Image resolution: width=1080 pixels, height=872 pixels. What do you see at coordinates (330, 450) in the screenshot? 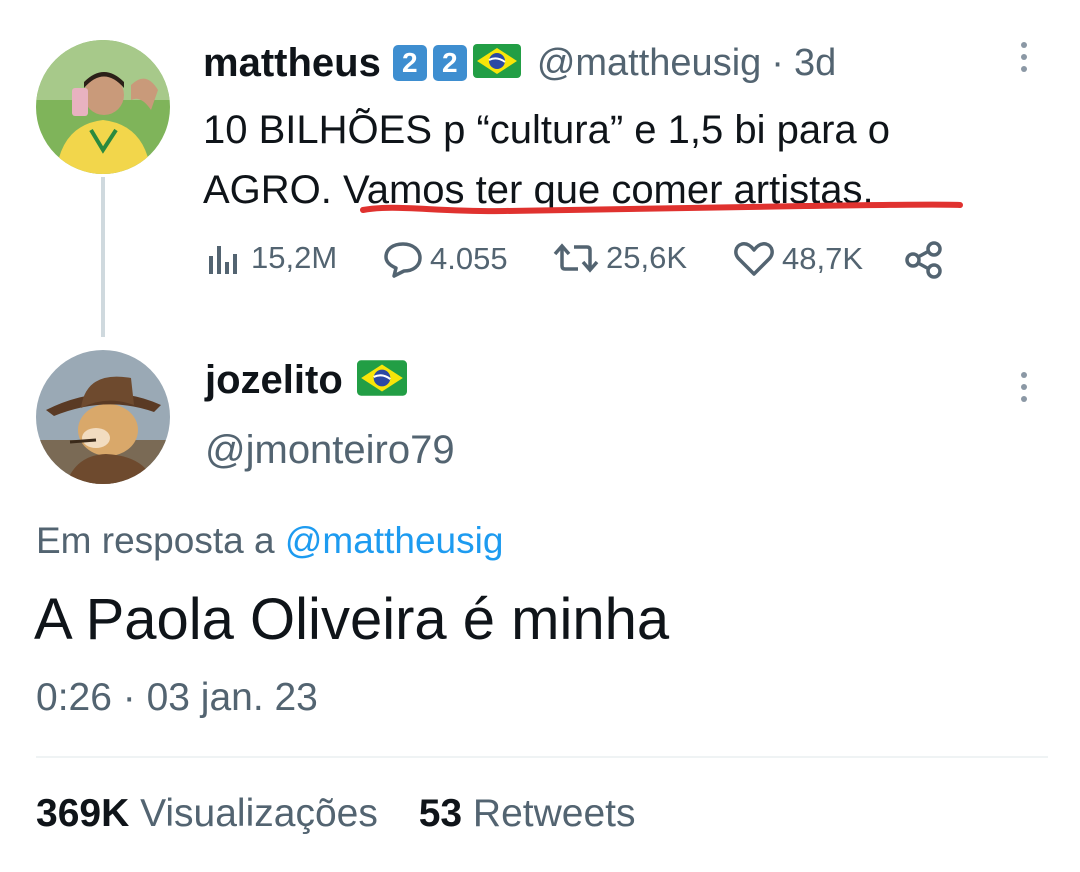
I see `reply-author-handle: @jmonteiro79` at bounding box center [330, 450].